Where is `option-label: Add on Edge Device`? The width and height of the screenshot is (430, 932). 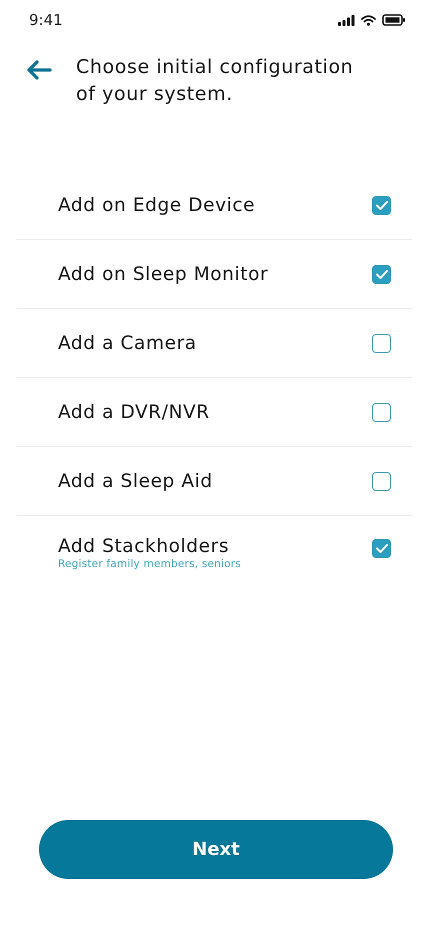 option-label: Add on Edge Device is located at coordinates (157, 205).